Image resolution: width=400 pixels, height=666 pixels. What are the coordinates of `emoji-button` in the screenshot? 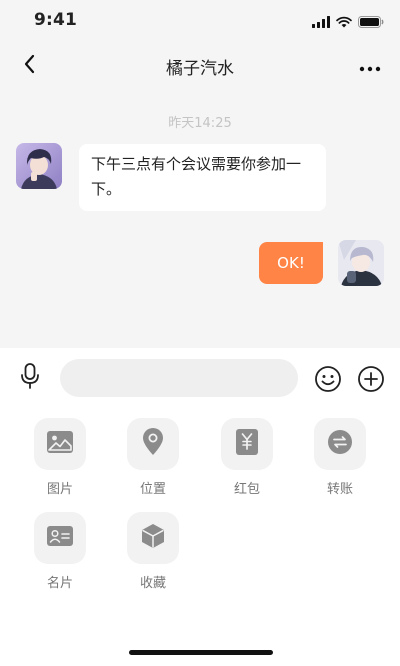 It's located at (328, 379).